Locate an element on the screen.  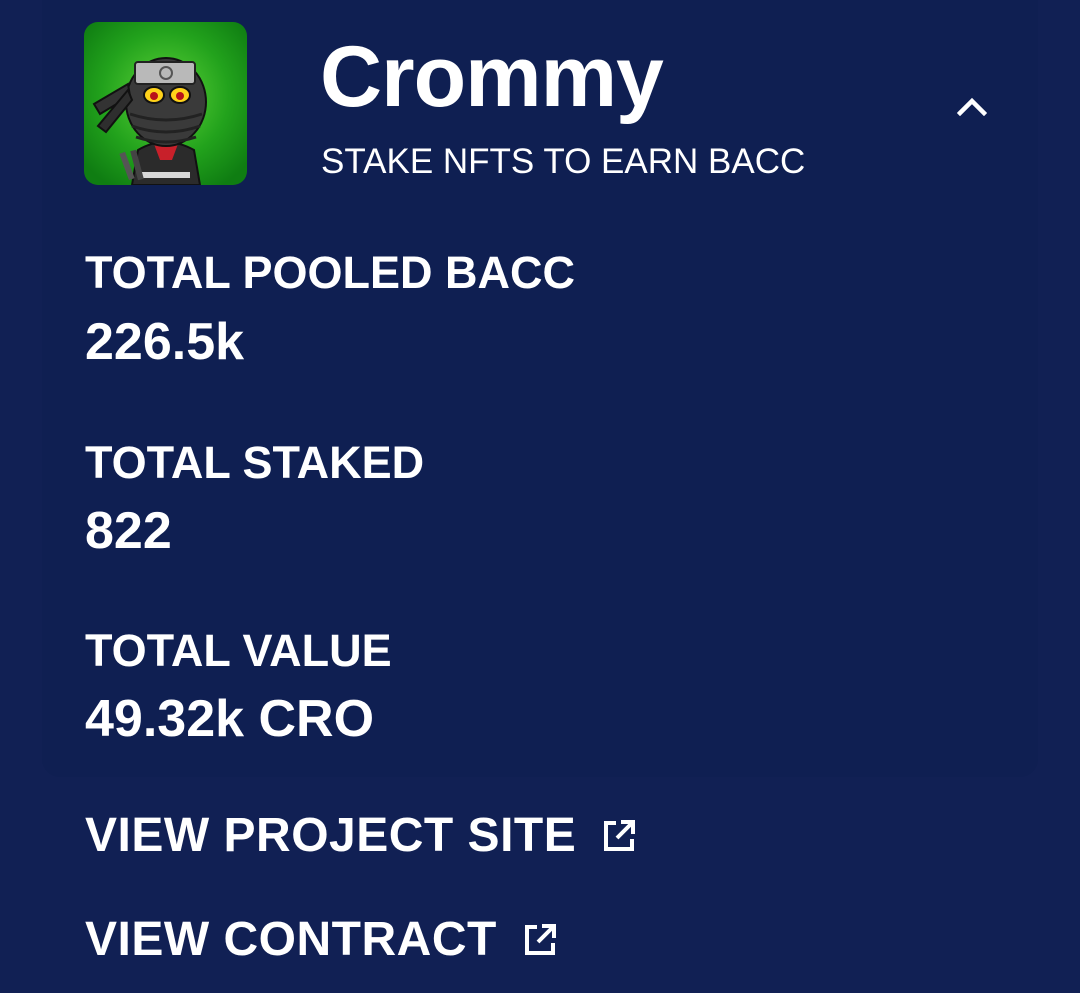
view-project-site-link: VIEW PROJECT SITE is located at coordinates (360, 836).